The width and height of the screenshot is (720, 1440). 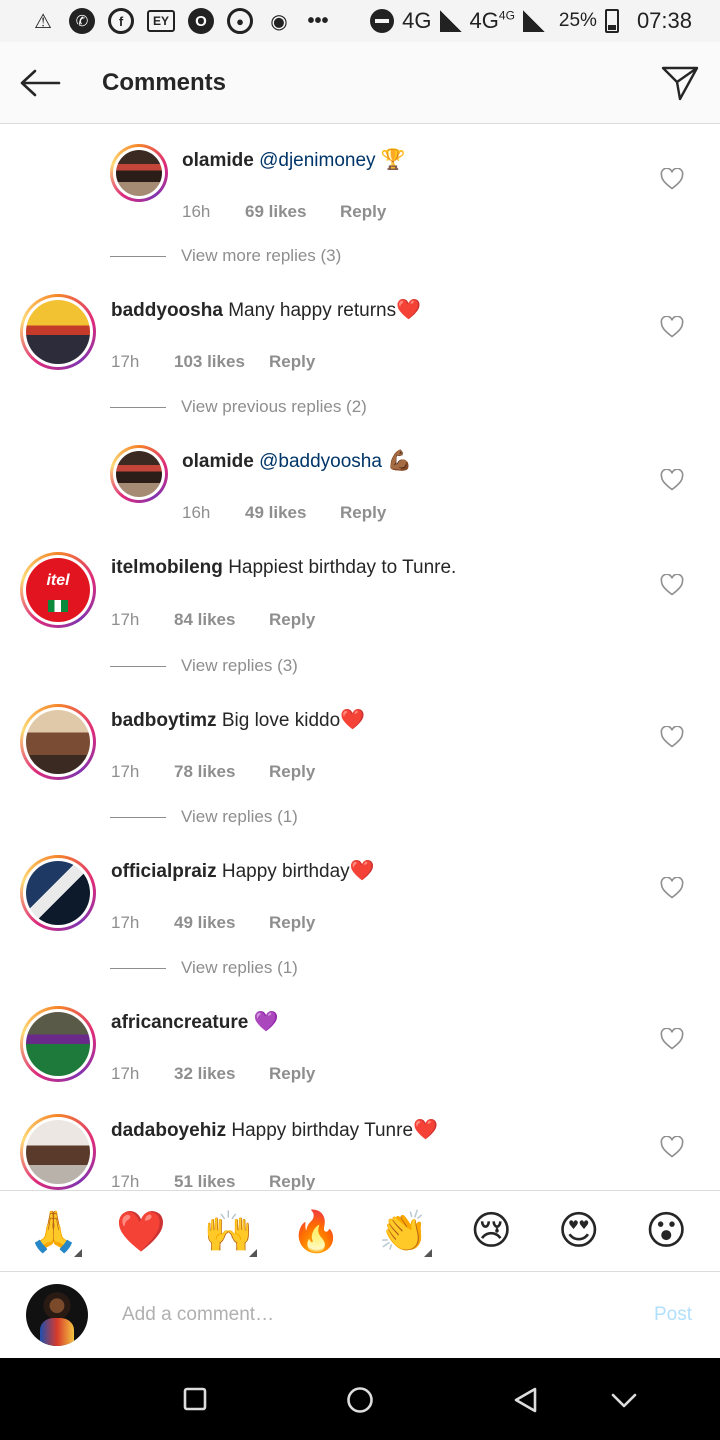 I want to click on view-replies-link: View more replies (3), so click(x=225, y=256).